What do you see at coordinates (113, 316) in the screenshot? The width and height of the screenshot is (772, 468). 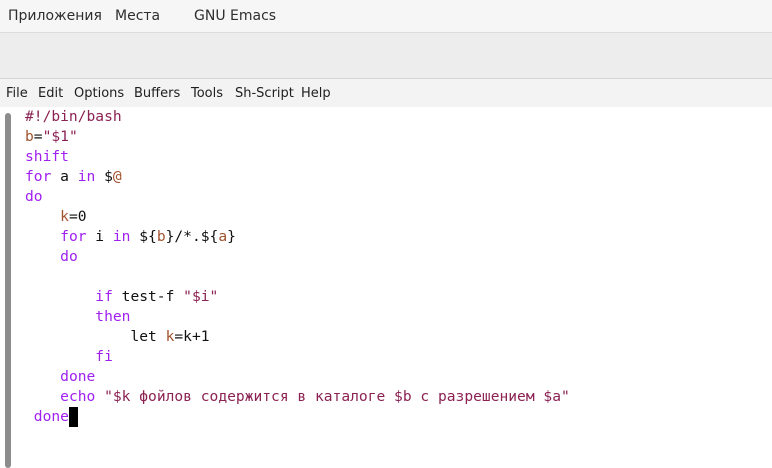 I see `code-token: then` at bounding box center [113, 316].